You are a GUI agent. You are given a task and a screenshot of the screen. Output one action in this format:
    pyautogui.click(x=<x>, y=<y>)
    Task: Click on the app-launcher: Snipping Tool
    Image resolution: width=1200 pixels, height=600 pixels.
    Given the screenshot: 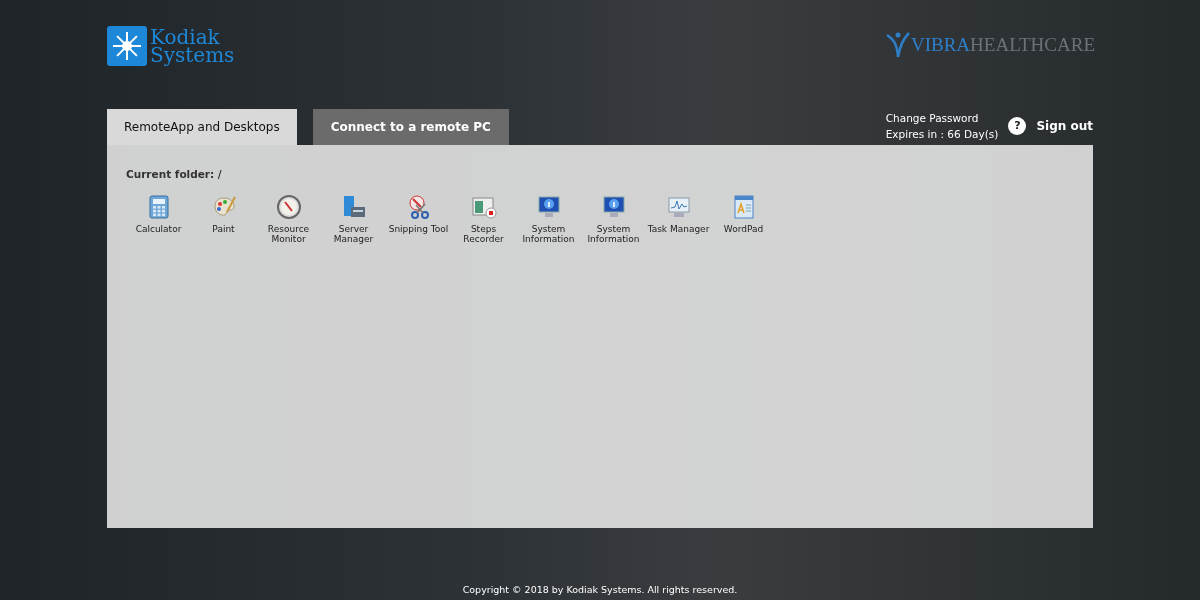 What is the action you would take?
    pyautogui.click(x=418, y=218)
    